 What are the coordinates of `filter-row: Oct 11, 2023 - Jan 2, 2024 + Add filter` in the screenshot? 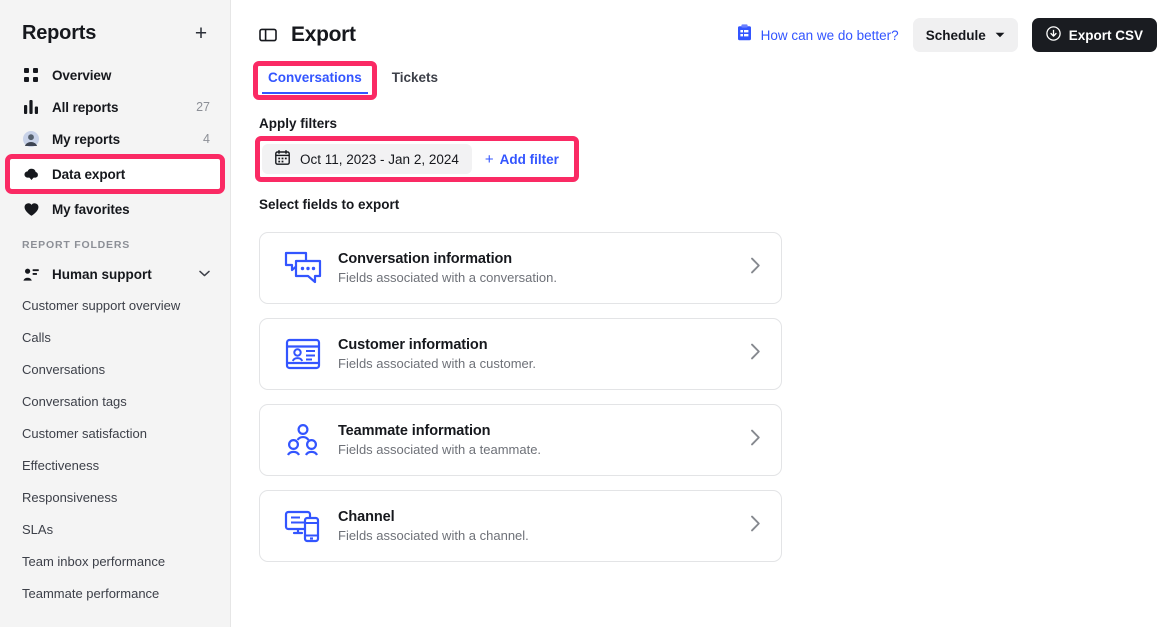 It's located at (417, 159).